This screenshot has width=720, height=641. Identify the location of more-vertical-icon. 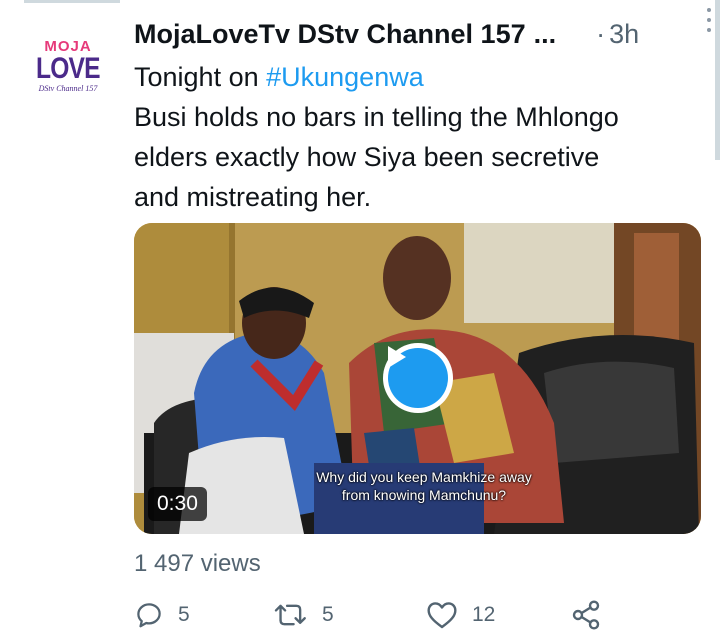
(709, 20).